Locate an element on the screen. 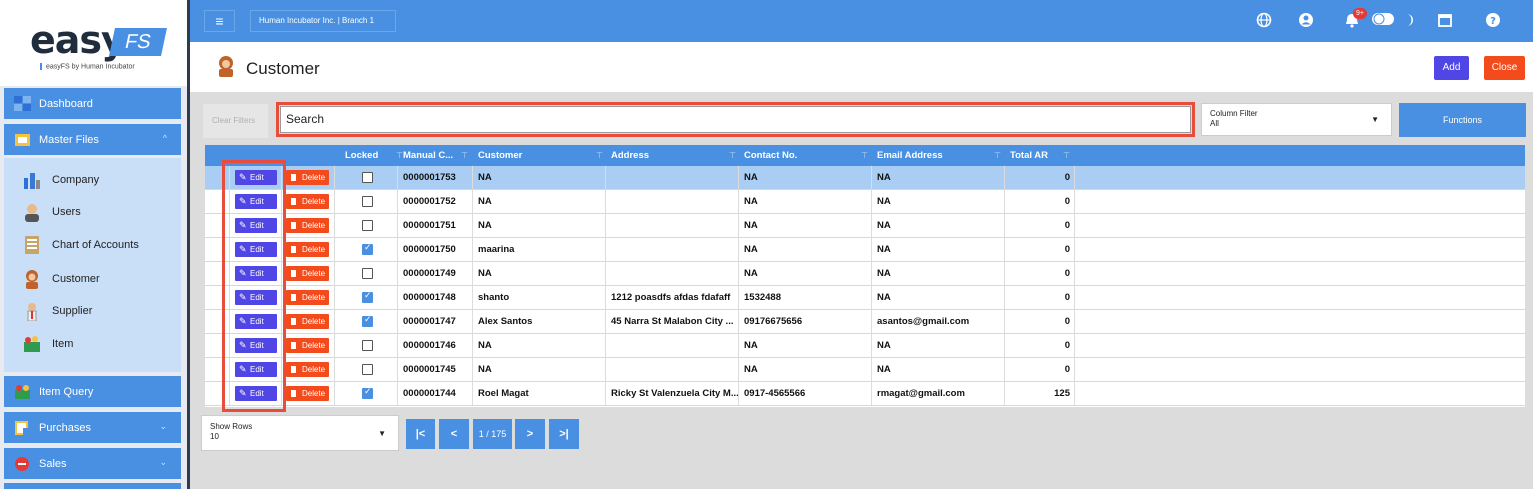 The height and width of the screenshot is (489, 1533). table-row: EditDelete0000001749NANANA0 is located at coordinates (865, 274).